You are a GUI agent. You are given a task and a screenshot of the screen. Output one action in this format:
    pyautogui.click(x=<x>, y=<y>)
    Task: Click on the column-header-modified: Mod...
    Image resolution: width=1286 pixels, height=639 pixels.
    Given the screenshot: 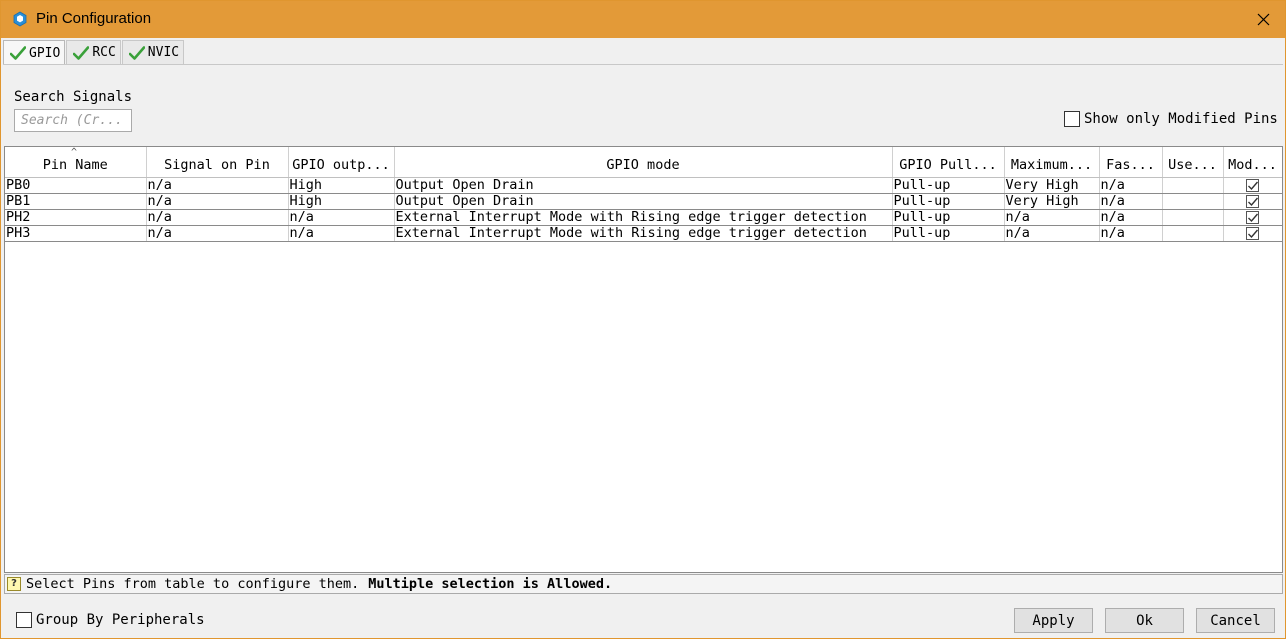 What is the action you would take?
    pyautogui.click(x=1252, y=162)
    